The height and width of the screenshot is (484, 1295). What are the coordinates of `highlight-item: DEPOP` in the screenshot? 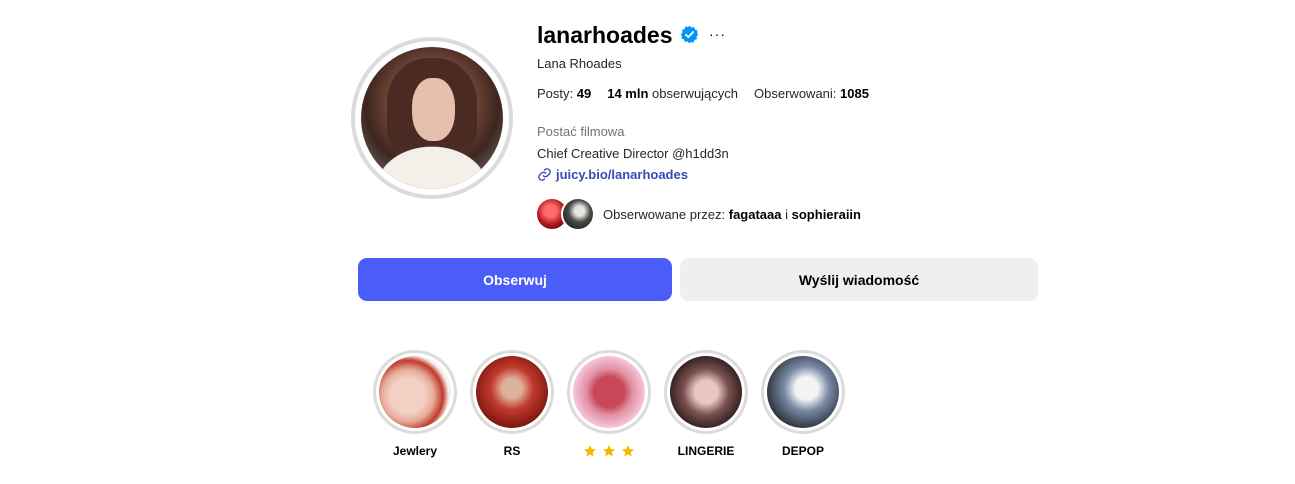 It's located at (803, 404).